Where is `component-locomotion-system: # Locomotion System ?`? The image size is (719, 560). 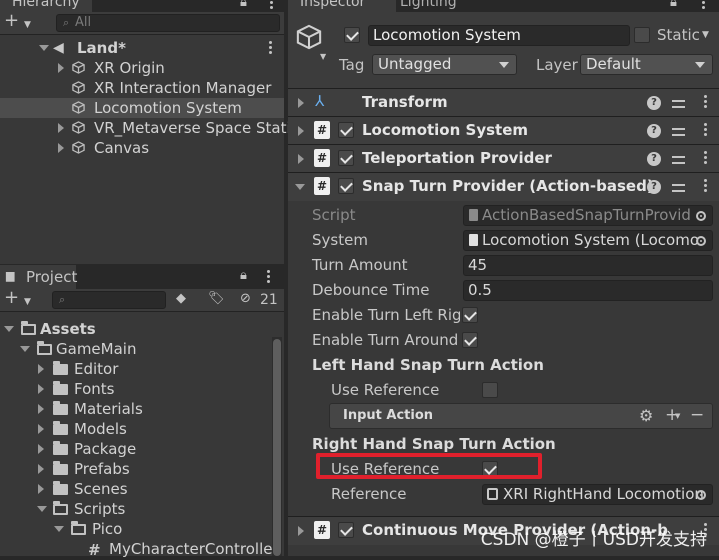 component-locomotion-system: # Locomotion System ? is located at coordinates (503, 130).